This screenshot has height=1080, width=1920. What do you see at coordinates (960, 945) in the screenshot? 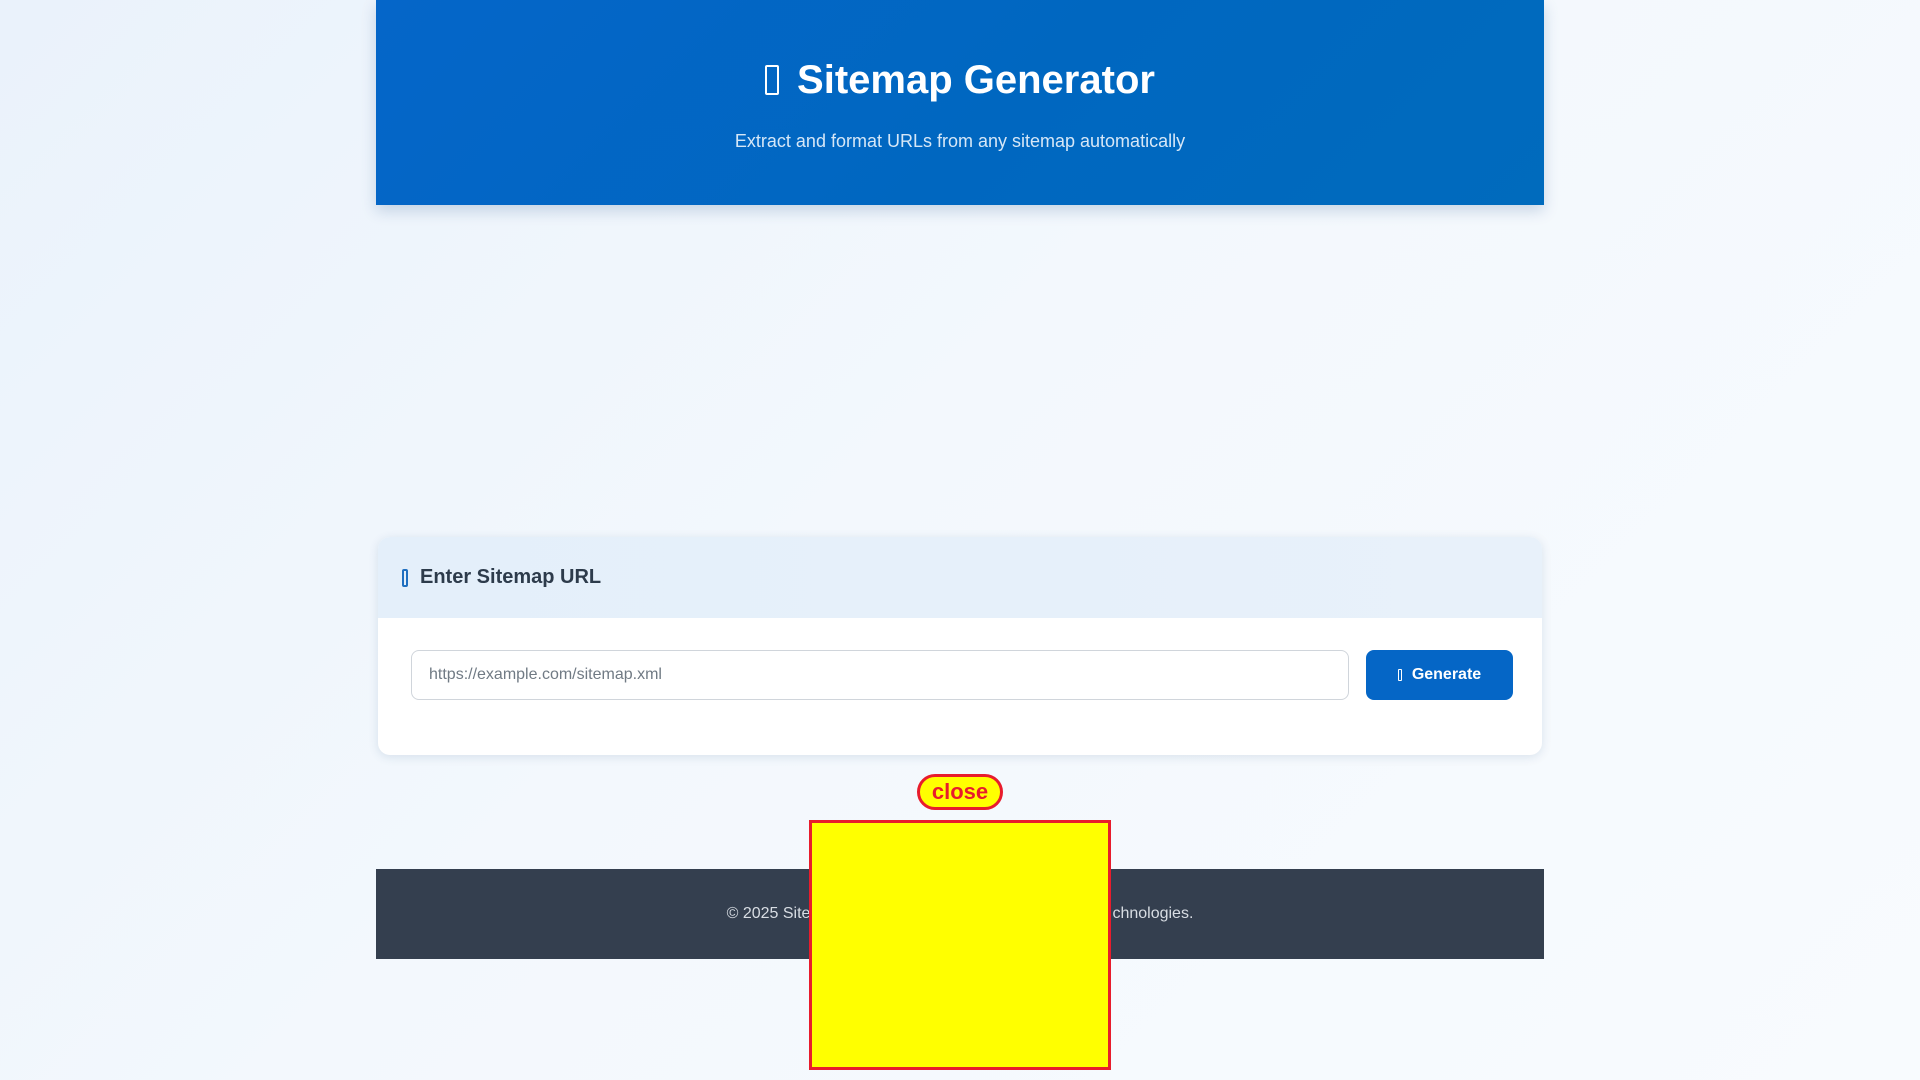
I see `overlay-ad-box` at bounding box center [960, 945].